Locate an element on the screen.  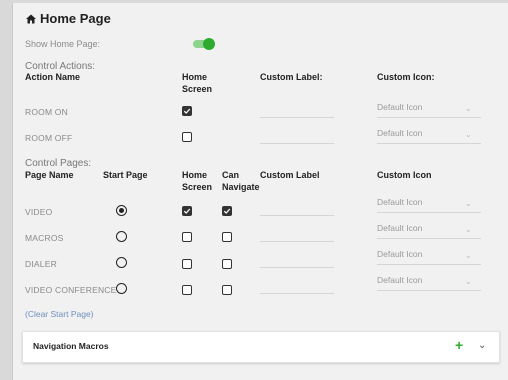
page-title: Home Page is located at coordinates (68, 18).